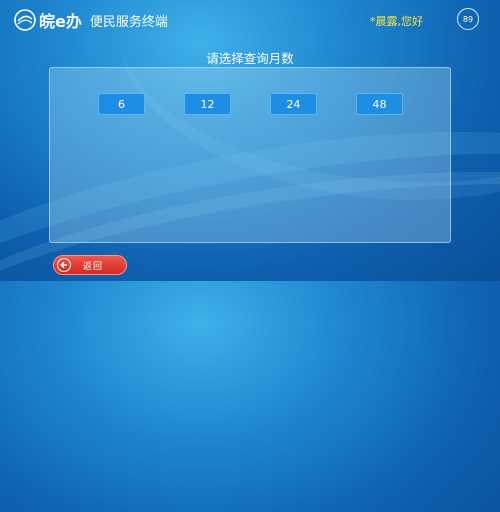 This screenshot has height=512, width=500. What do you see at coordinates (64, 265) in the screenshot?
I see `back-arrow-icon` at bounding box center [64, 265].